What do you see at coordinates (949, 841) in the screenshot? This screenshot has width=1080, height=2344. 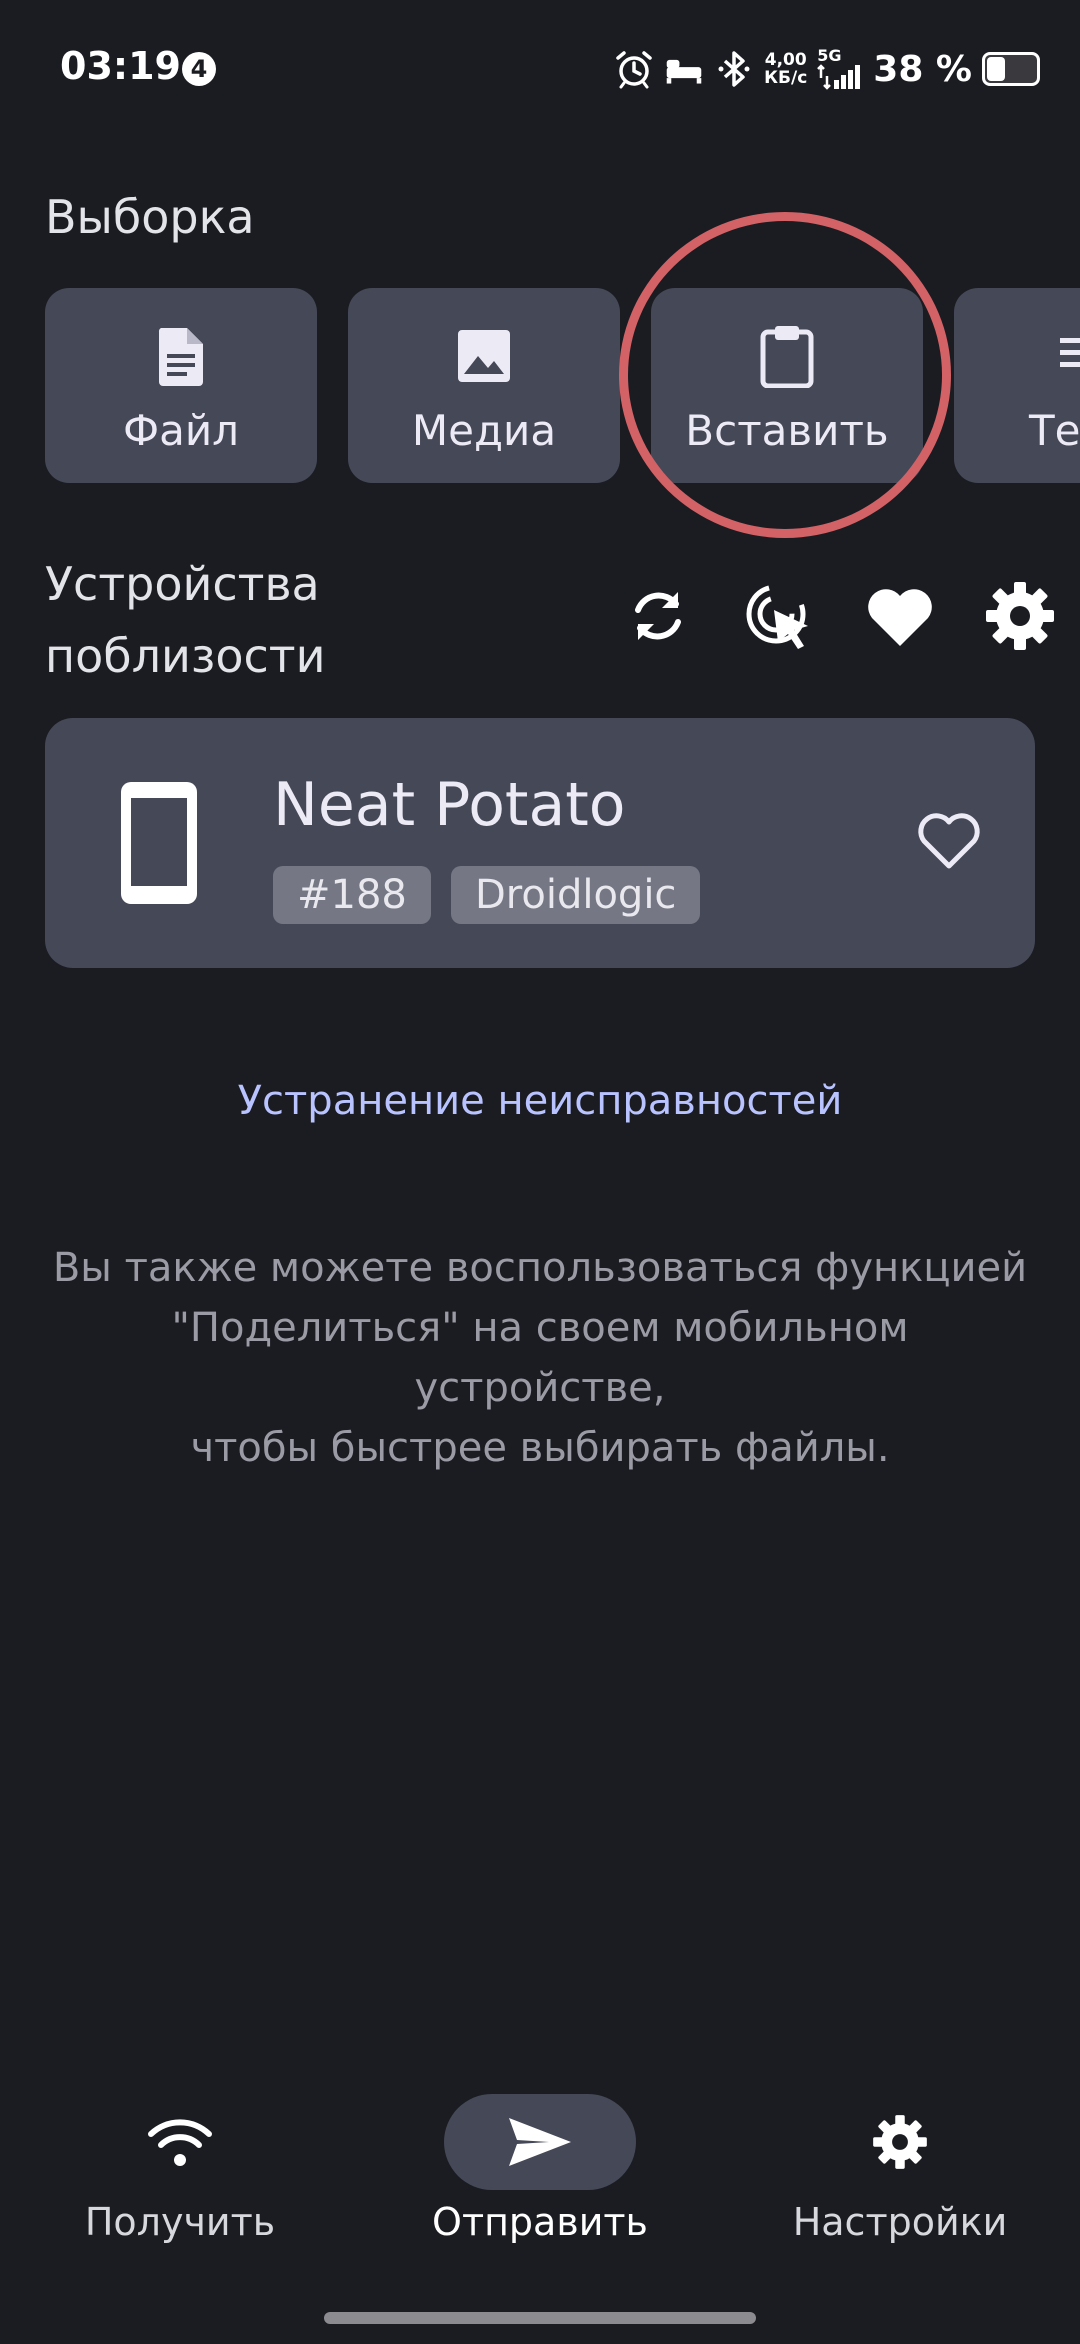 I see `heart-outline-icon` at bounding box center [949, 841].